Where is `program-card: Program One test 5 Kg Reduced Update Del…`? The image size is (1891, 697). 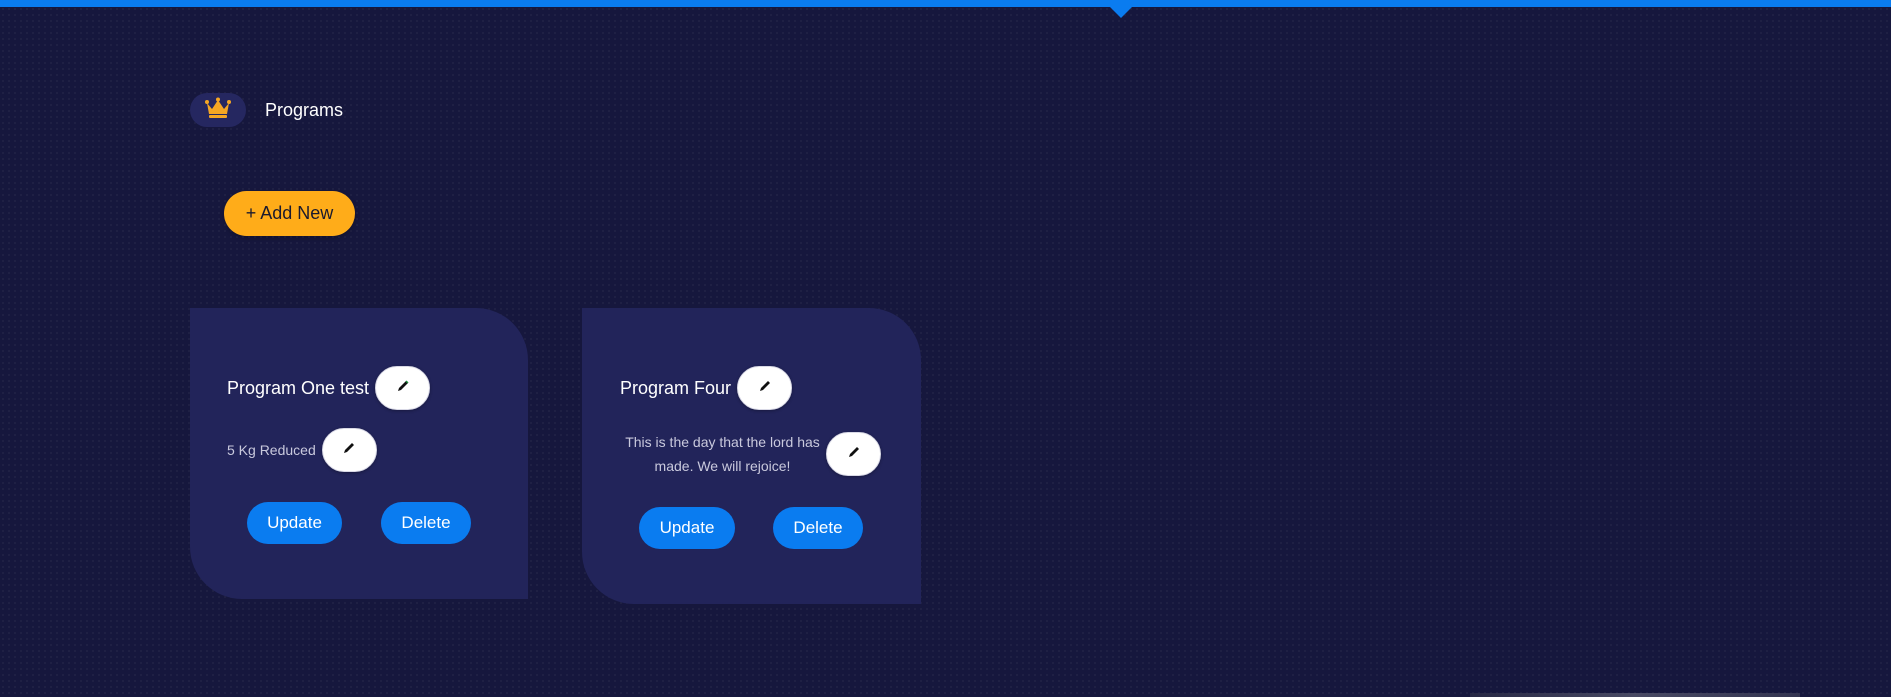 program-card: Program One test 5 Kg Reduced Update Del… is located at coordinates (359, 453).